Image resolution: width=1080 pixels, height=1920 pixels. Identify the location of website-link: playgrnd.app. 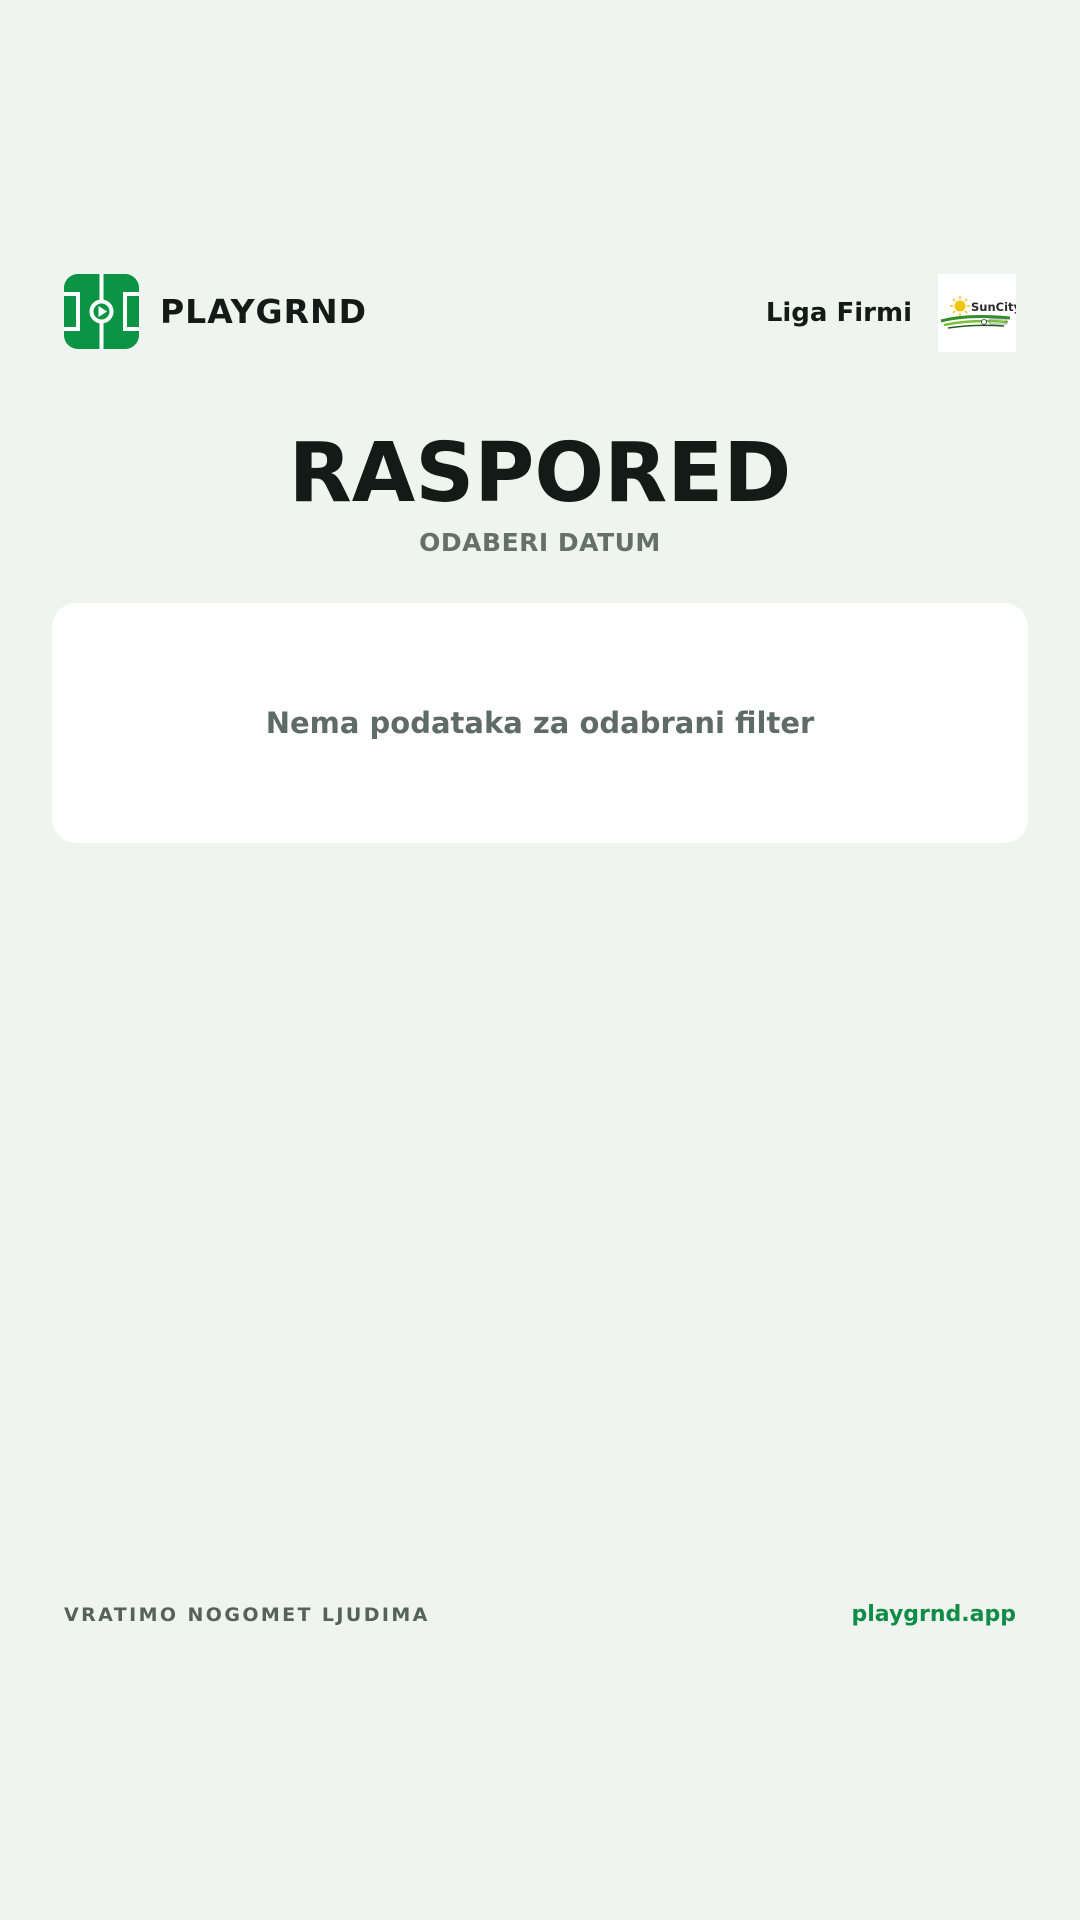
(933, 1615).